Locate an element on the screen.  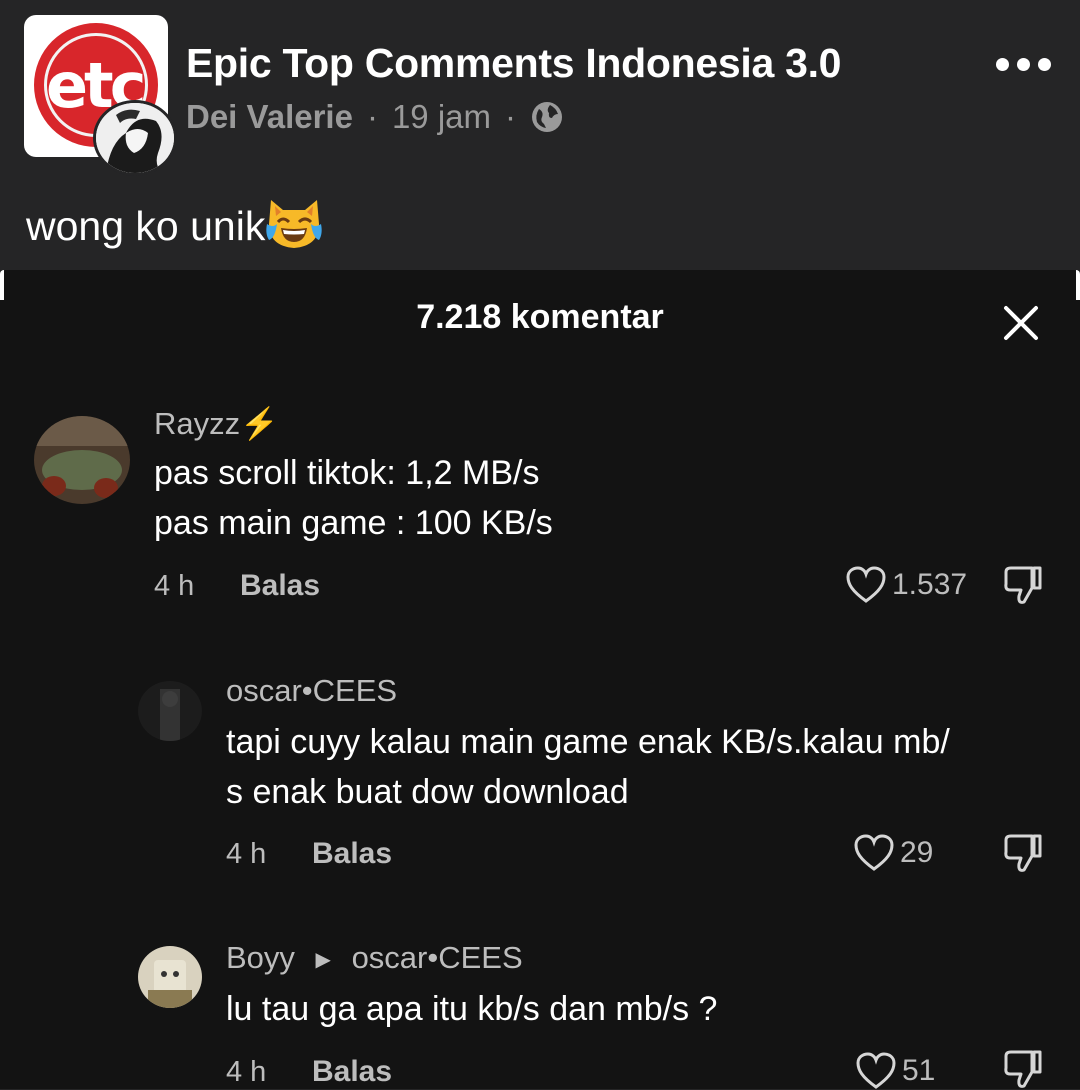
comment-text: lu tau ga apa itu kb/s dan mb/s ? is located at coordinates (471, 1009).